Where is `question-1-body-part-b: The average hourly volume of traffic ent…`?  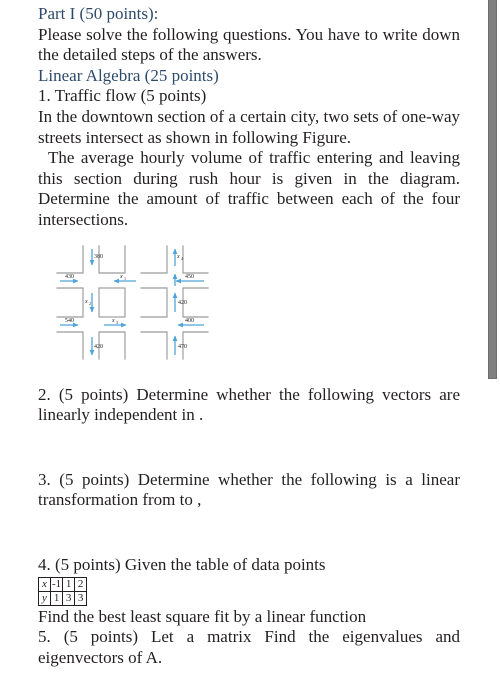 question-1-body-part-b: The average hourly volume of traffic ent… is located at coordinates (249, 188).